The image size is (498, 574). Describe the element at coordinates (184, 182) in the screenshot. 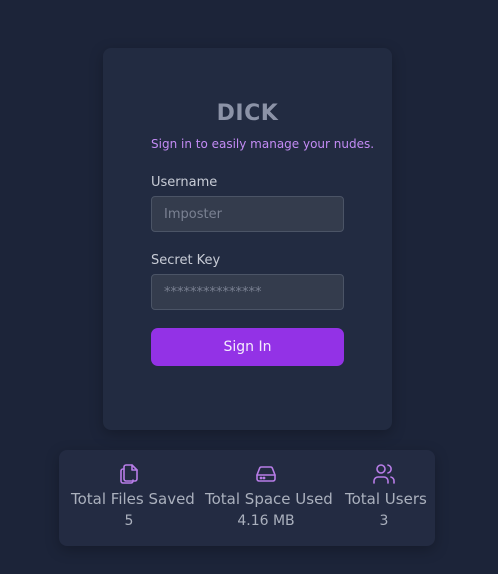

I see `username-label: Username` at that location.